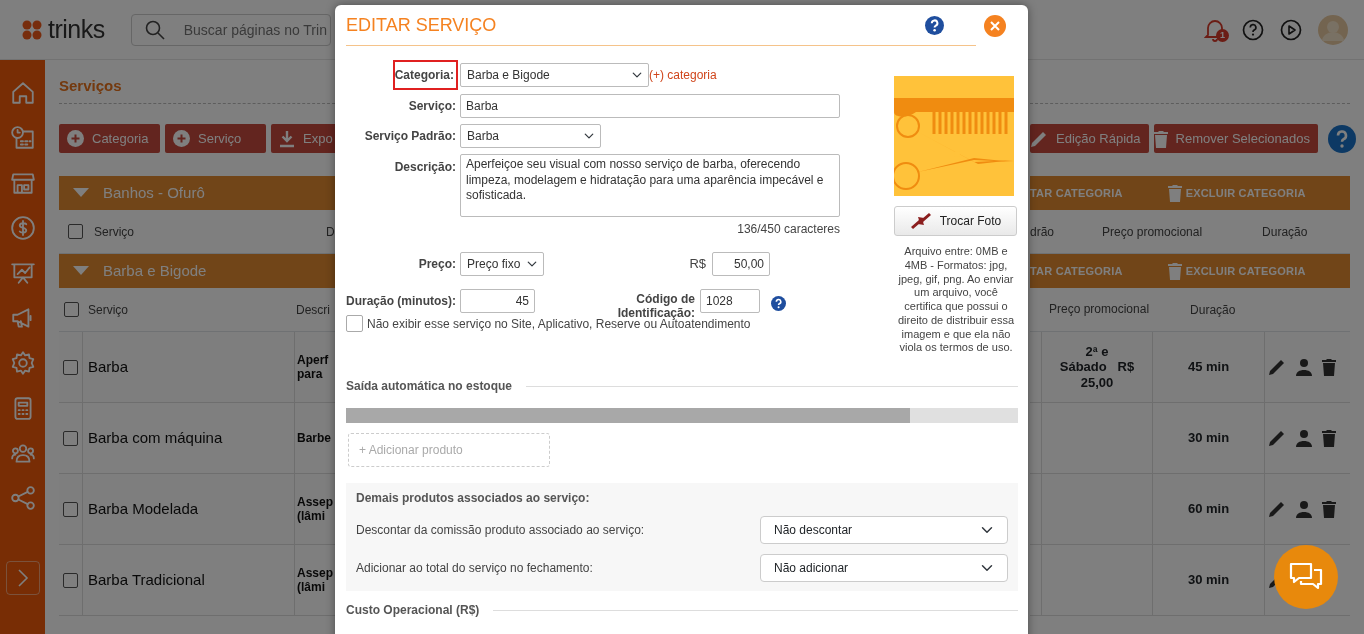 The width and height of the screenshot is (1364, 634). I want to click on duration: 60 min, so click(1208, 509).